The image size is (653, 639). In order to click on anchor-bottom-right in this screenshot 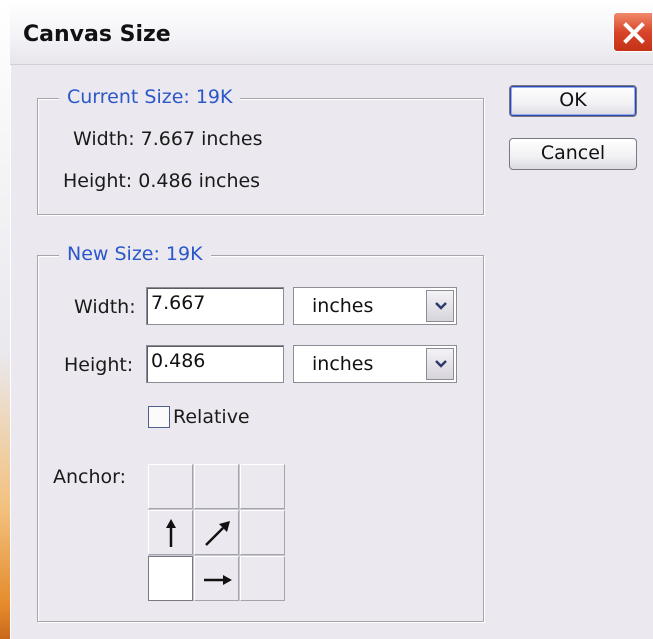, I will do `click(262, 578)`.